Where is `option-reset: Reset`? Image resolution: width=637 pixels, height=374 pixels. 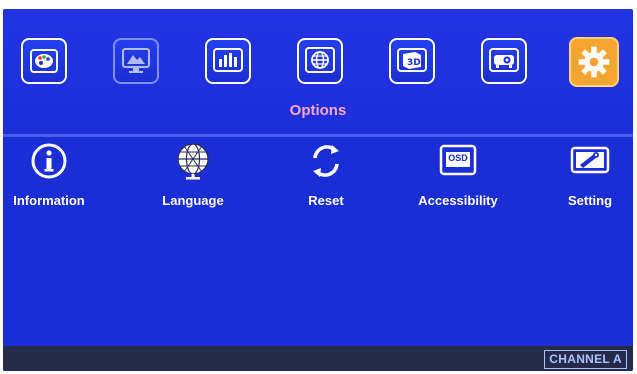 option-reset: Reset is located at coordinates (326, 179).